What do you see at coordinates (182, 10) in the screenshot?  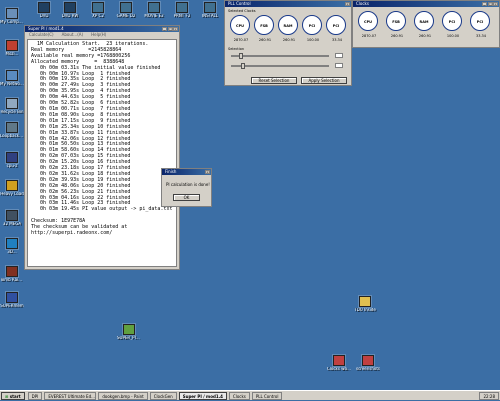 I see `desktop-icon: PRNT F2` at bounding box center [182, 10].